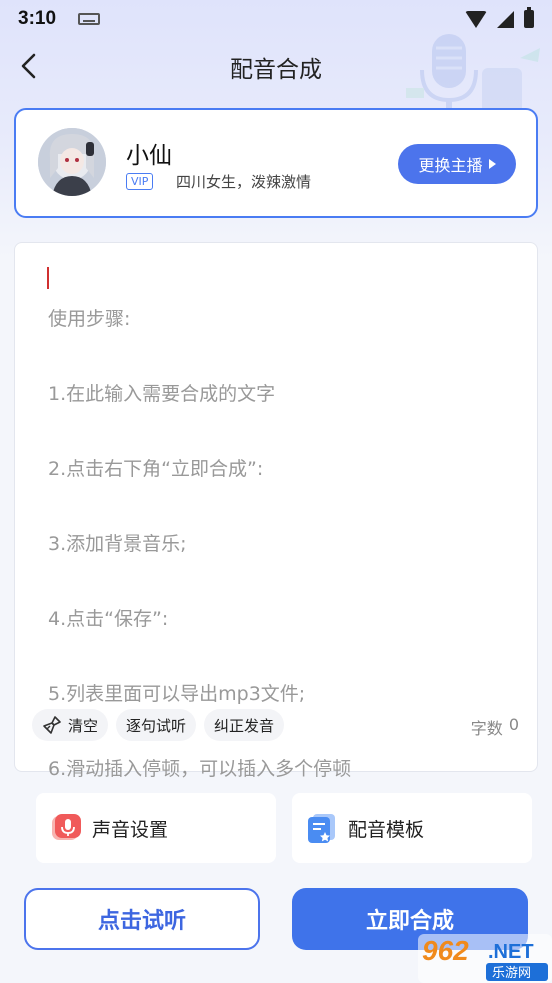 Image resolution: width=552 pixels, height=983 pixels. What do you see at coordinates (511, 952) in the screenshot?
I see `watermark-tld: .NET` at bounding box center [511, 952].